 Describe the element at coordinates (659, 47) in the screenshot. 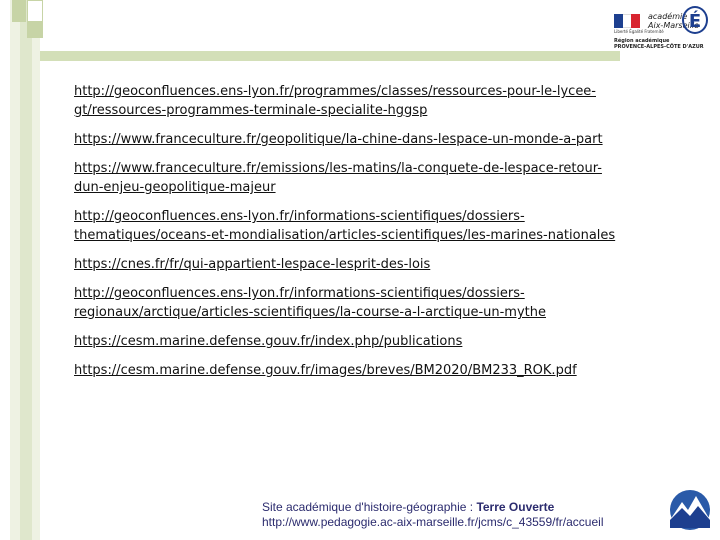

I see `region-line2: PROVENCE-ALPES-CÔTE D'AZUR` at that location.